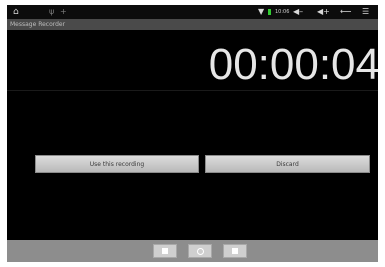  What do you see at coordinates (365, 12) in the screenshot?
I see `menu-icon: ☰` at bounding box center [365, 12].